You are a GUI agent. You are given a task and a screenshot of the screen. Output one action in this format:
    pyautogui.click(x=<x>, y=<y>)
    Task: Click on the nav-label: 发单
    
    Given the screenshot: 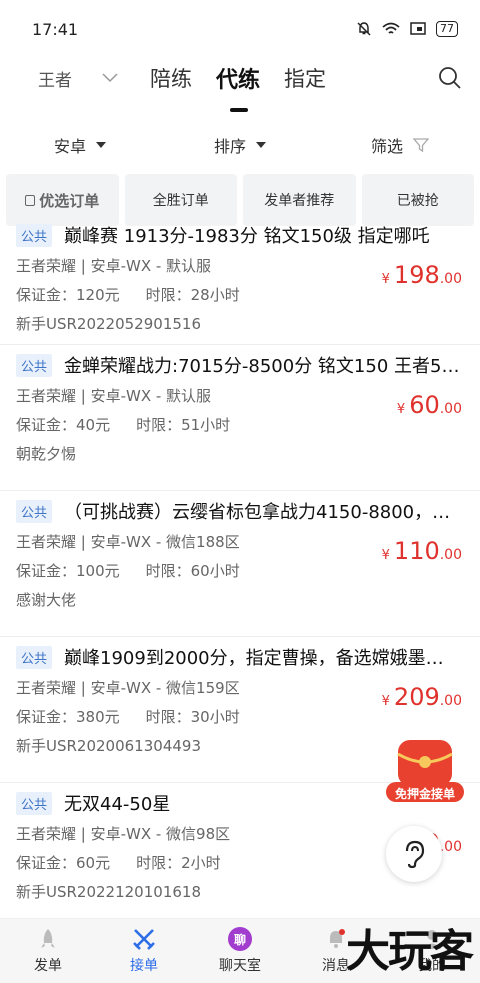 What is the action you would take?
    pyautogui.click(x=48, y=966)
    